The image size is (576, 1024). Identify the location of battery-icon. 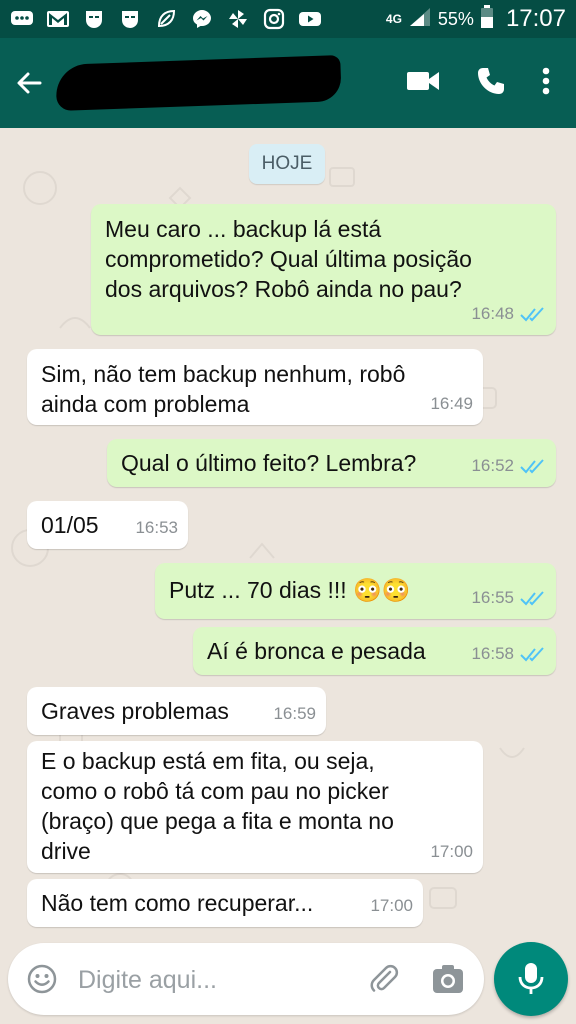
(487, 19).